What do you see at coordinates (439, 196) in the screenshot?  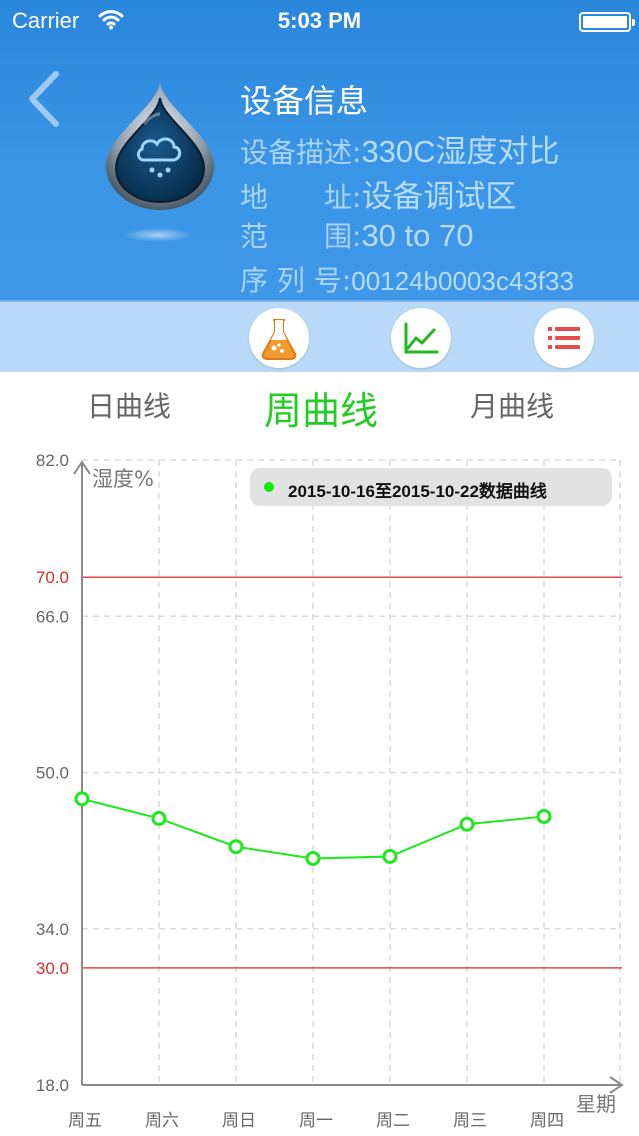 I see `address-value: 设备调试区` at bounding box center [439, 196].